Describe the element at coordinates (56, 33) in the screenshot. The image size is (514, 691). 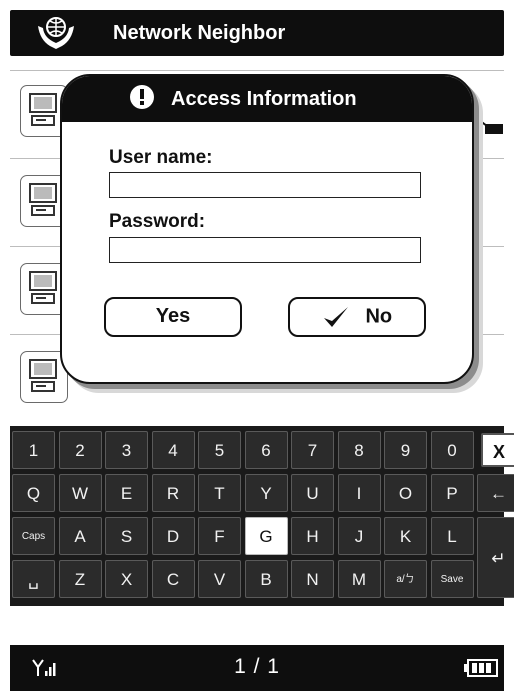
I see `globe-in-hands-icon` at that location.